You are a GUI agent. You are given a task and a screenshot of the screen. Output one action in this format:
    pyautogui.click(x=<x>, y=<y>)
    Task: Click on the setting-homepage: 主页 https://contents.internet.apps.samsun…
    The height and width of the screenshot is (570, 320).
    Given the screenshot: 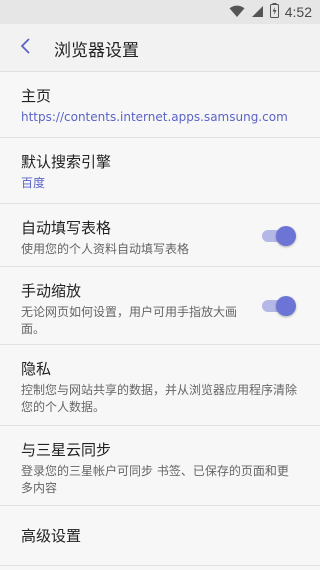 What is the action you would take?
    pyautogui.click(x=160, y=105)
    